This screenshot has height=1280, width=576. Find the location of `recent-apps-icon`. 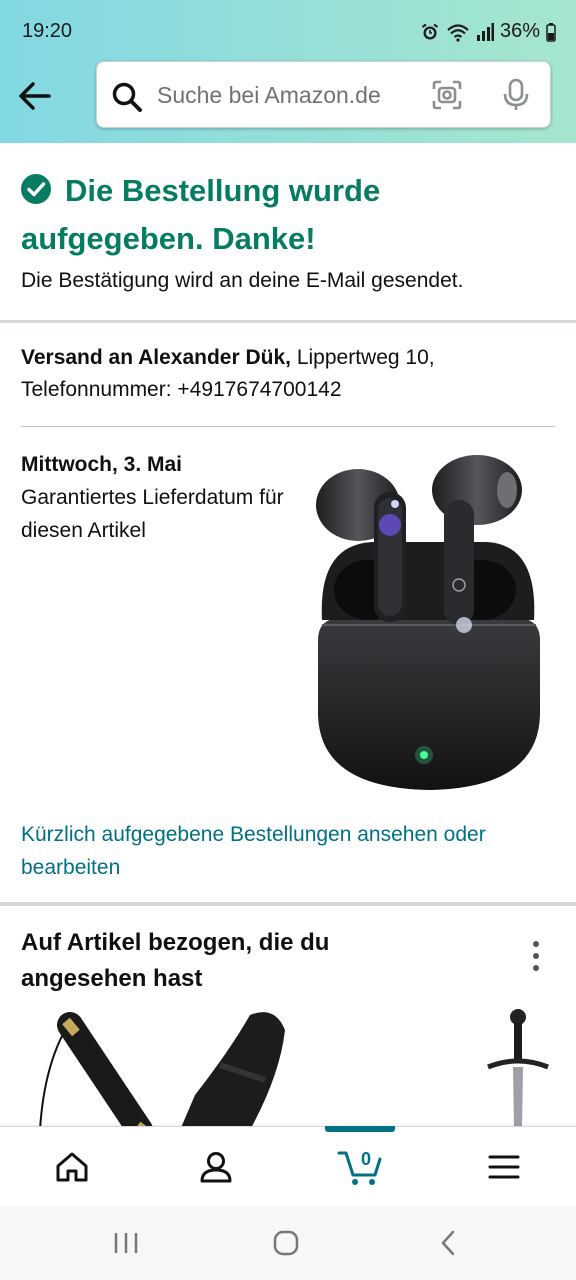

recent-apps-icon is located at coordinates (126, 1243).